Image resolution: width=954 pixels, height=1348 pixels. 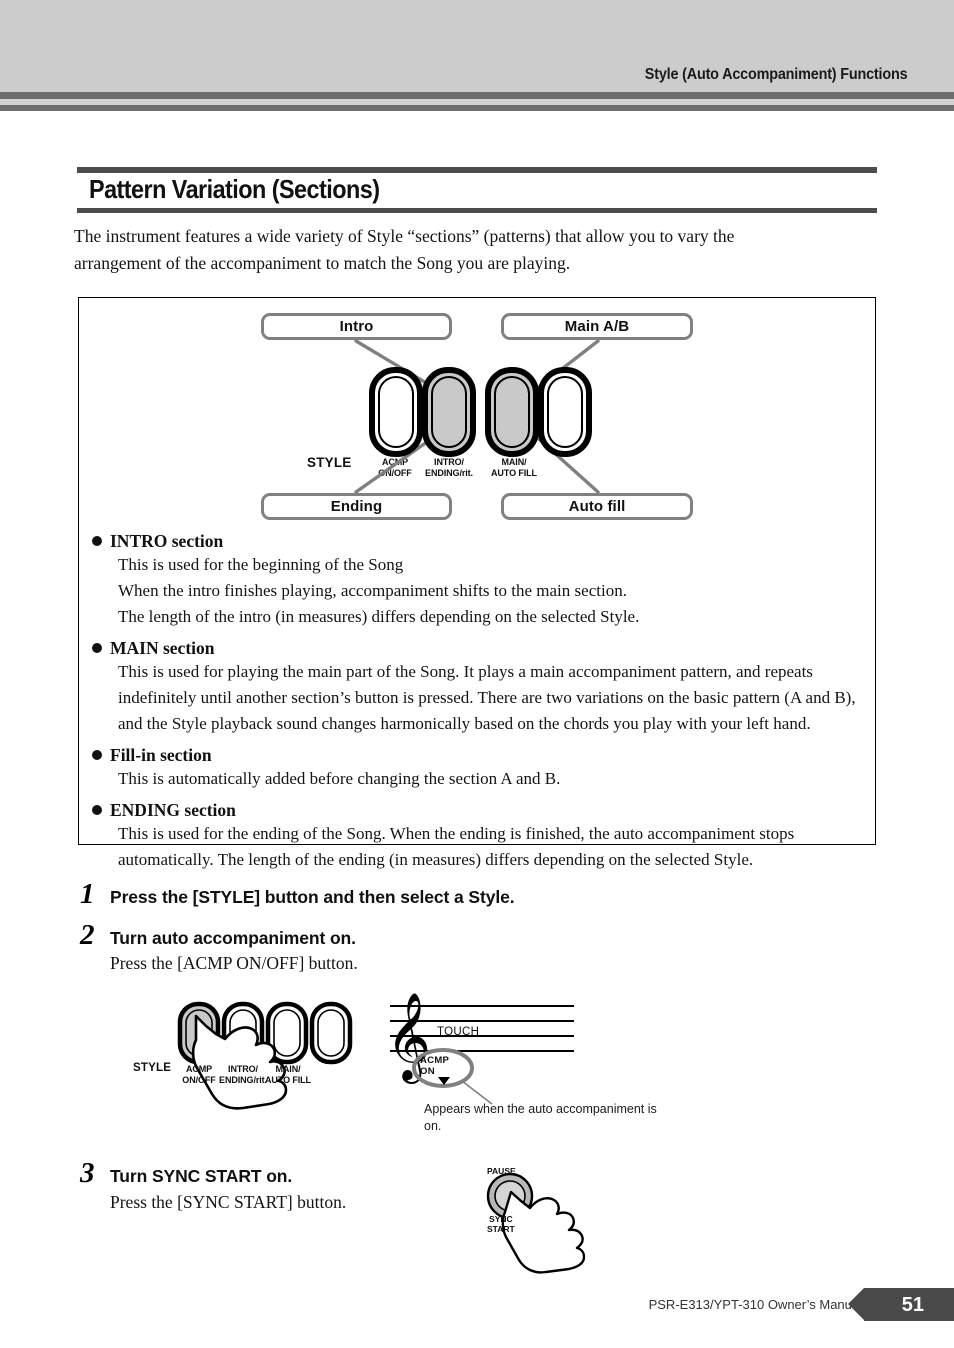 I want to click on acmp-on-arrow-icon, so click(x=444, y=1081).